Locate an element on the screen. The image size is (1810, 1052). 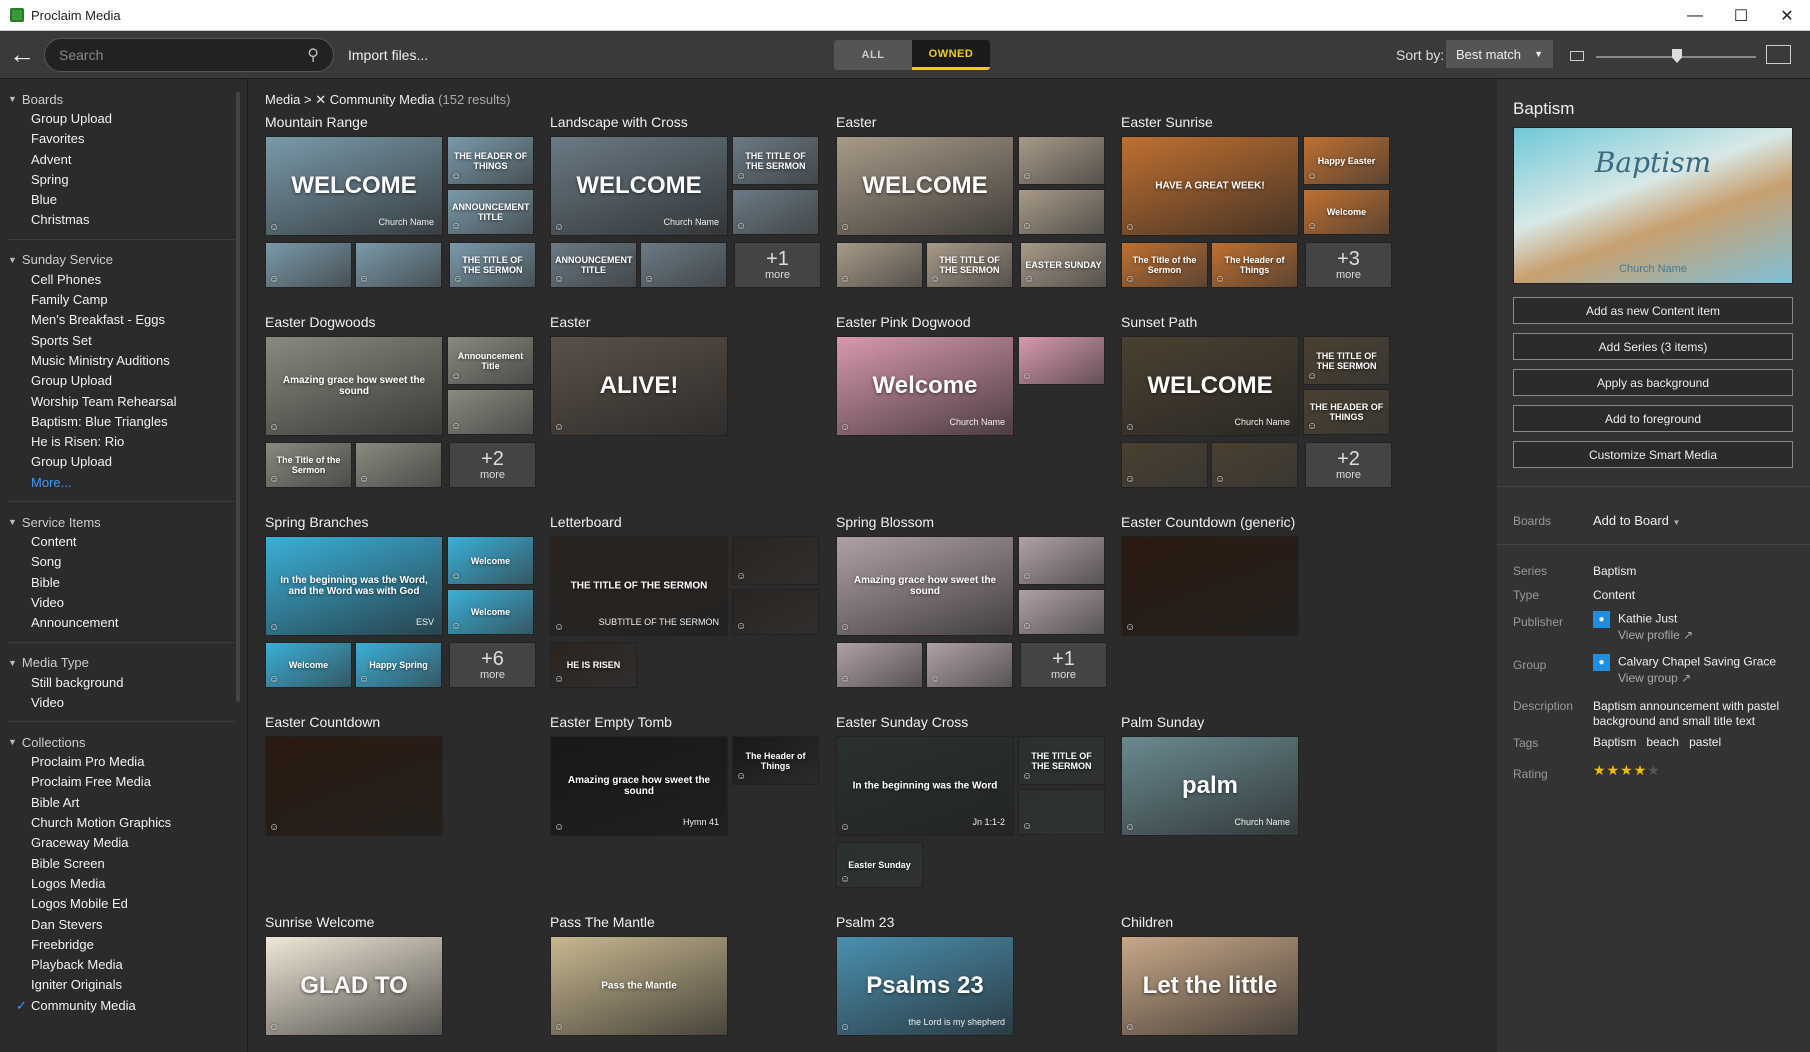
sidebar-item: Logos Media is located at coordinates (123, 884).